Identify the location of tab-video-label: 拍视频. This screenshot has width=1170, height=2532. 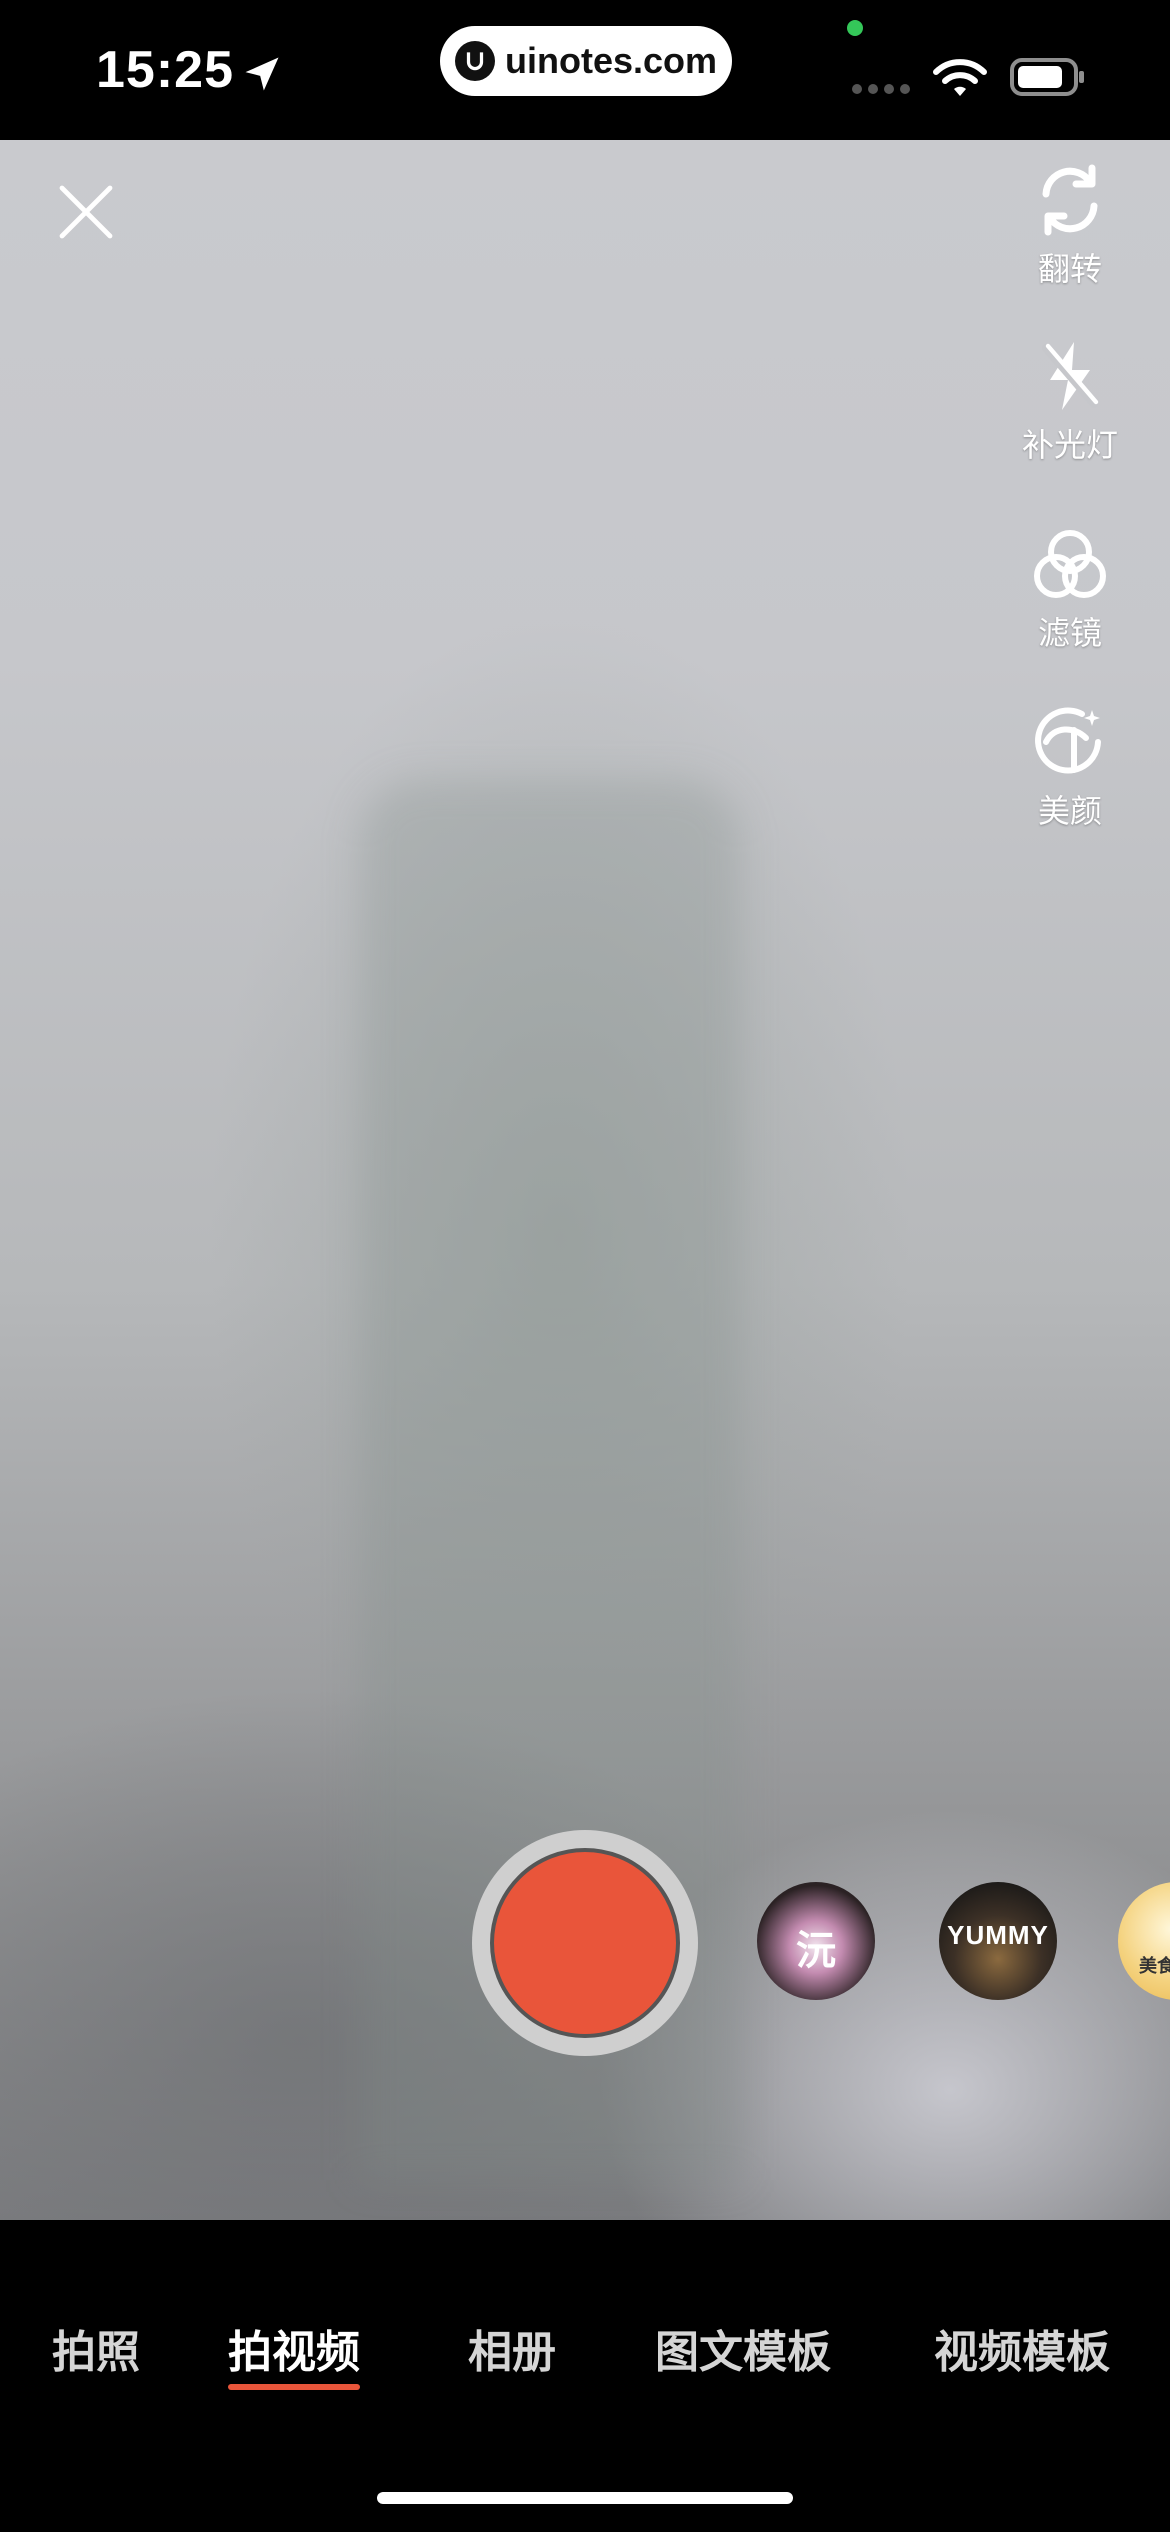
(294, 2352).